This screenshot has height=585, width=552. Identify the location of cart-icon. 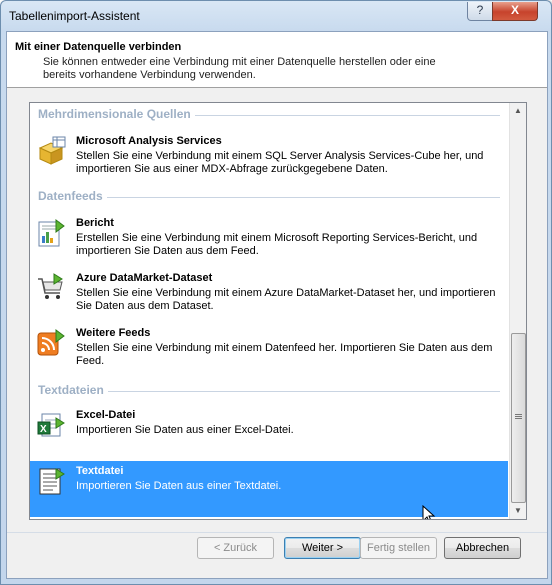
(50, 286).